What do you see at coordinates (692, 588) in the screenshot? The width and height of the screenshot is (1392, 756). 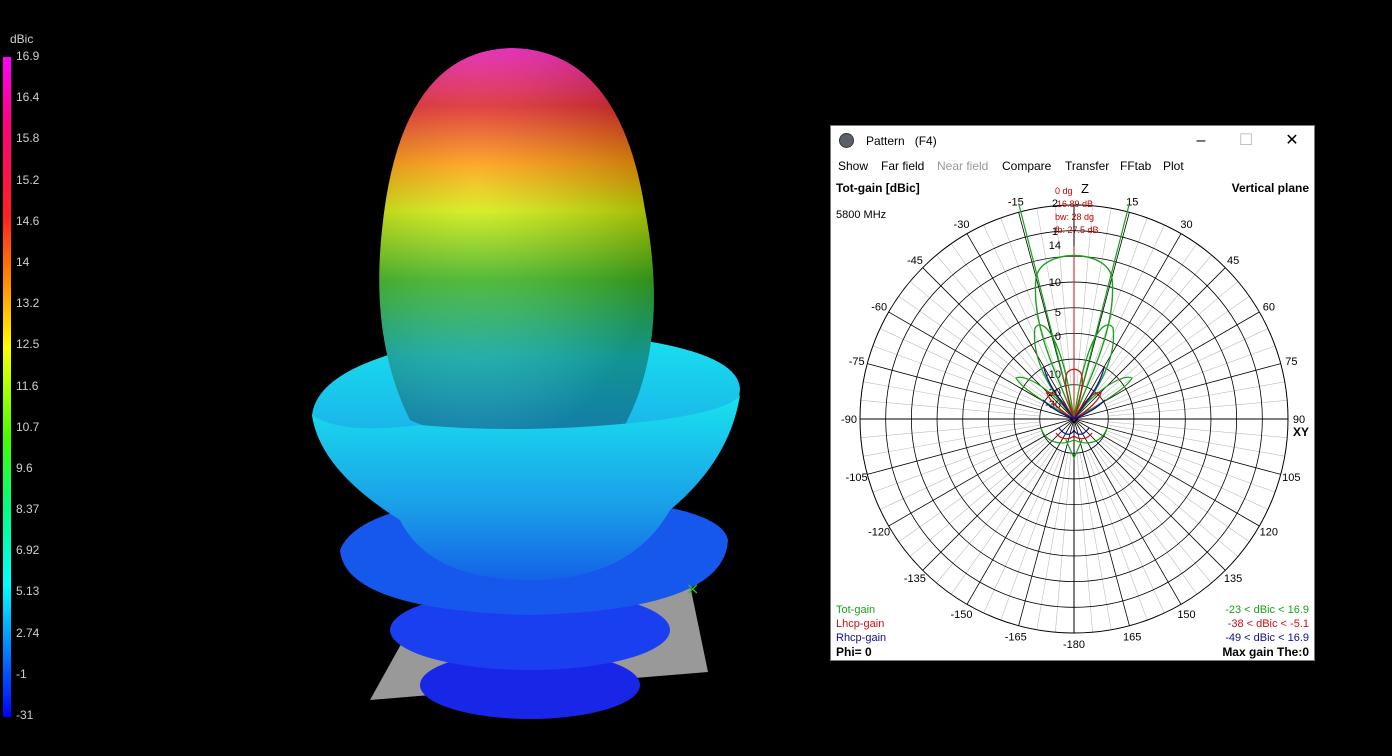 I see `axis-marker: ×` at bounding box center [692, 588].